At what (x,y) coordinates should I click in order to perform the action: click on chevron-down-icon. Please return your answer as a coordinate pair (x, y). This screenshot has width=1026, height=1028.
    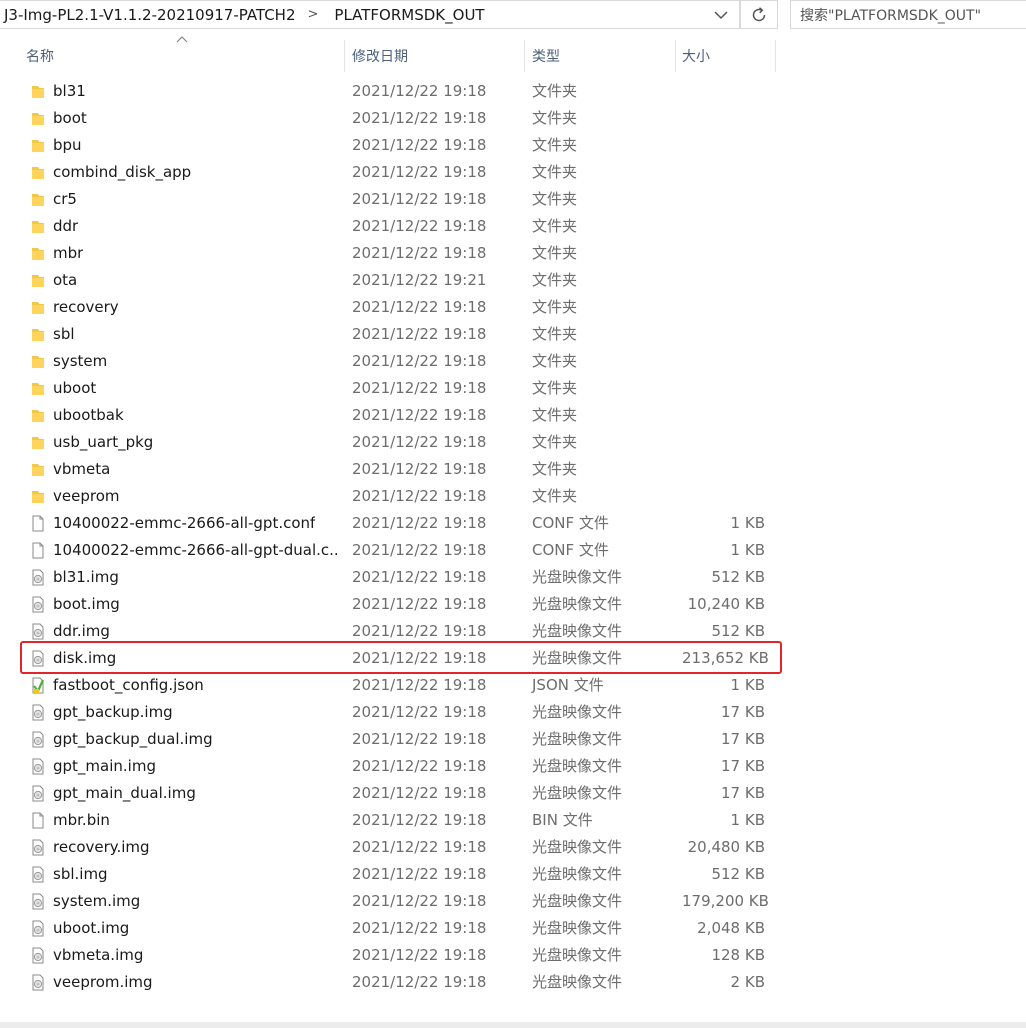
    Looking at the image, I should click on (721, 15).